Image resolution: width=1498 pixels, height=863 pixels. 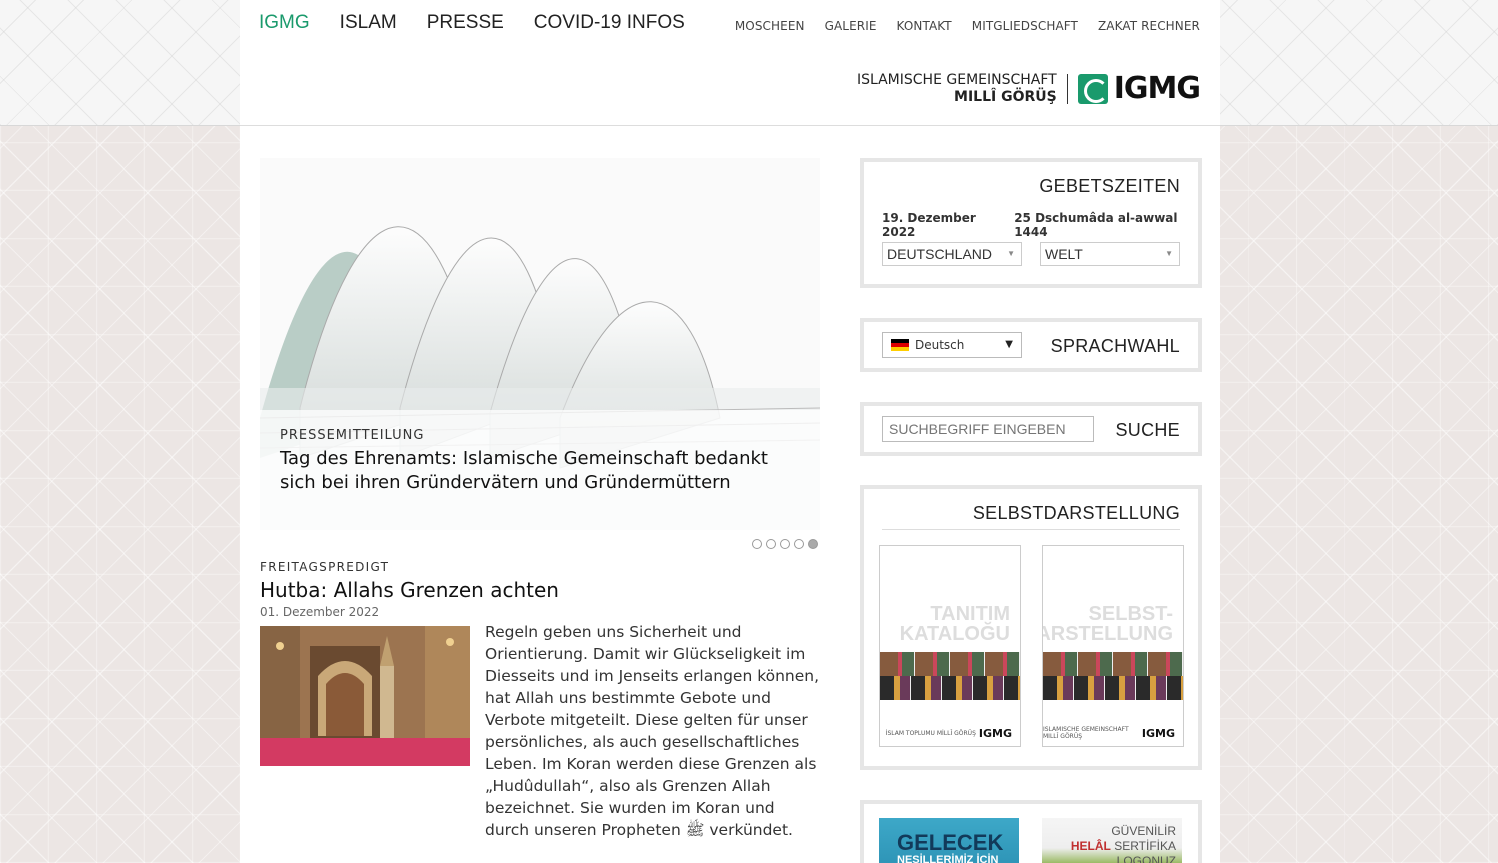 I want to click on nav-covid: COVID-19 INFOS, so click(x=609, y=23).